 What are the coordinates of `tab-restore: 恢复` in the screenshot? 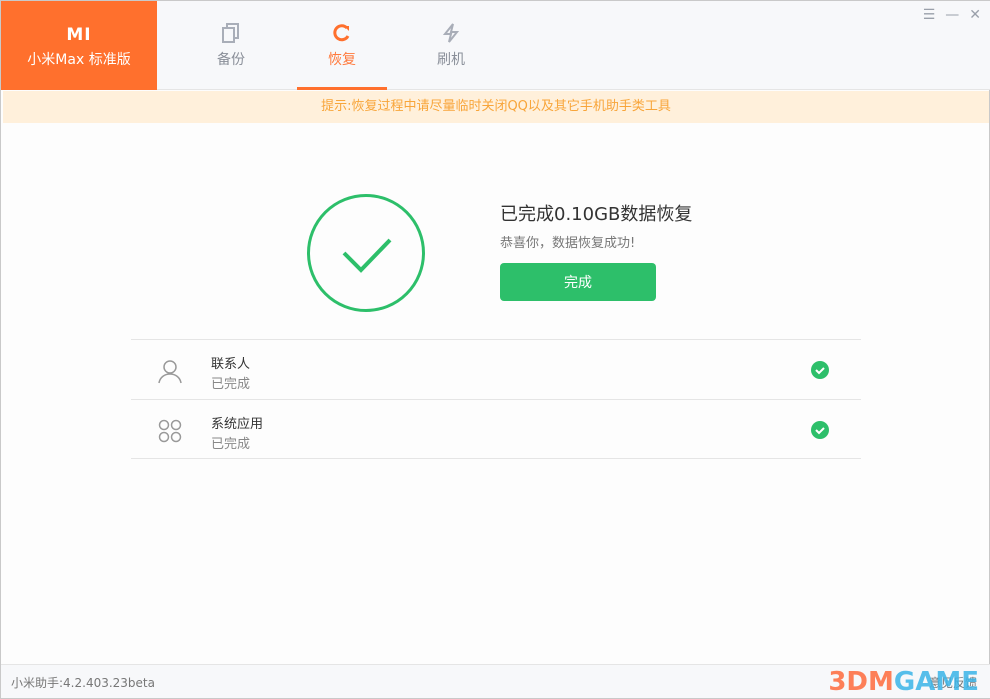 It's located at (342, 45).